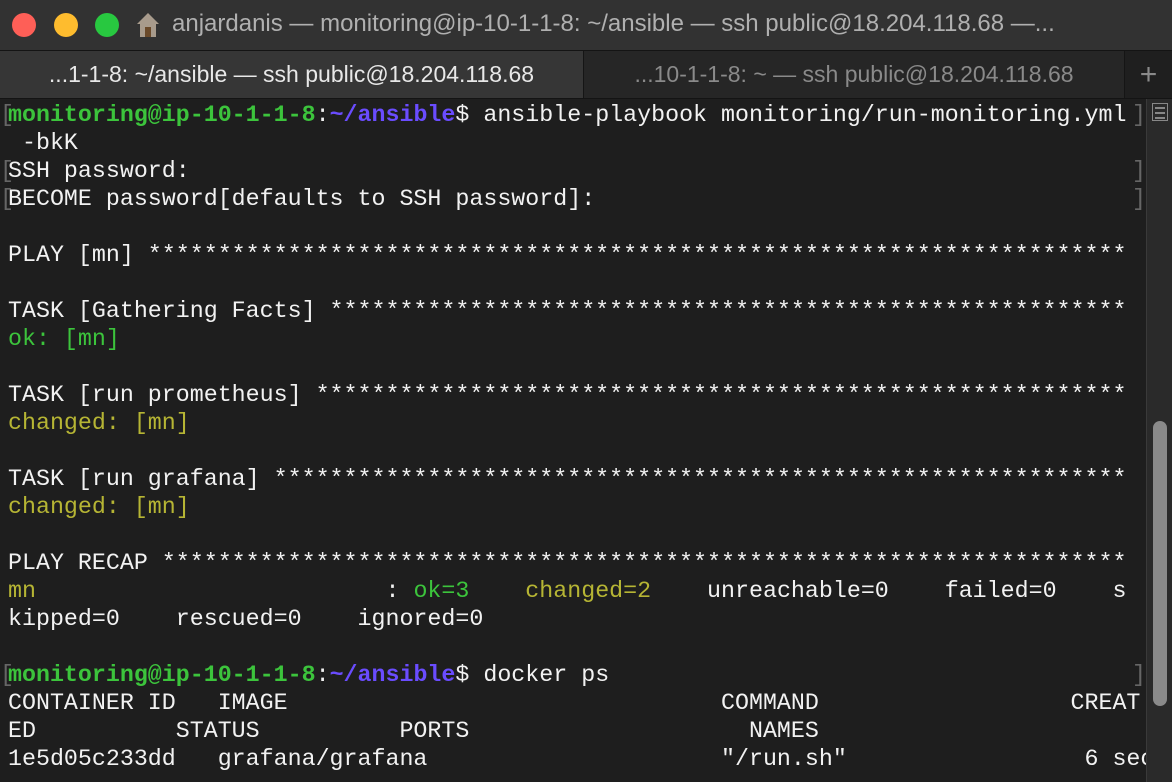 The height and width of the screenshot is (782, 1172). What do you see at coordinates (413, 731) in the screenshot?
I see `terminal-text: ED STATUS PORTS NAMES` at bounding box center [413, 731].